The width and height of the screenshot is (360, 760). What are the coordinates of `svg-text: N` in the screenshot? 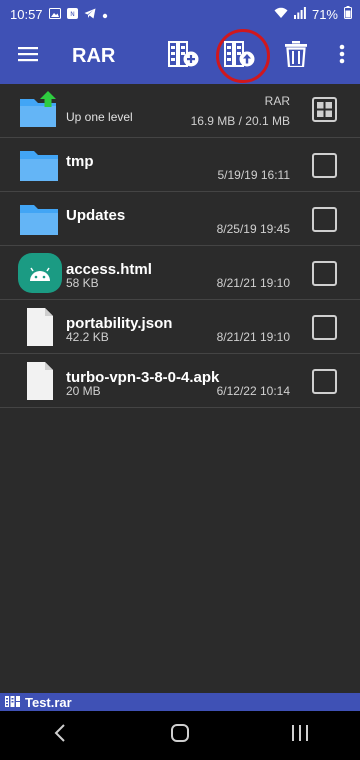 It's located at (72, 14).